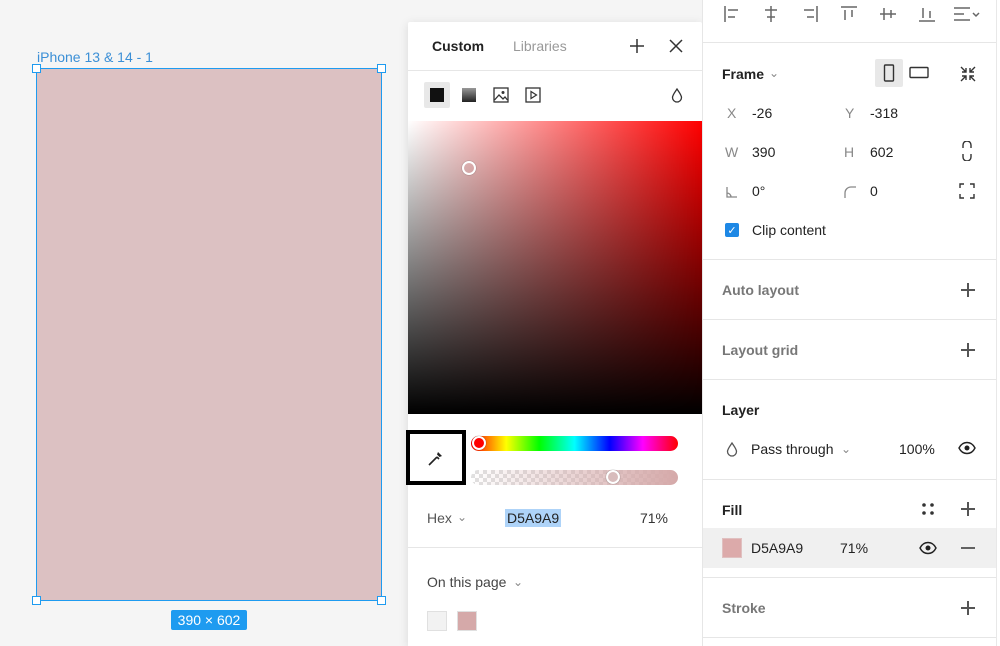  What do you see at coordinates (676, 46) in the screenshot?
I see `close-icon` at bounding box center [676, 46].